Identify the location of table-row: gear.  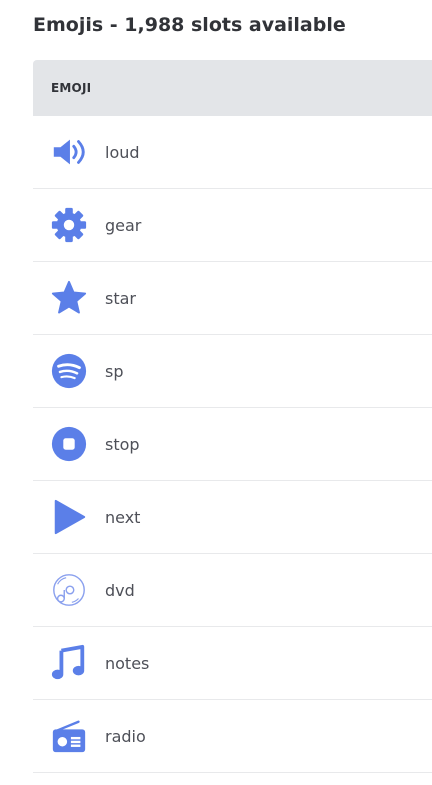
(232, 225).